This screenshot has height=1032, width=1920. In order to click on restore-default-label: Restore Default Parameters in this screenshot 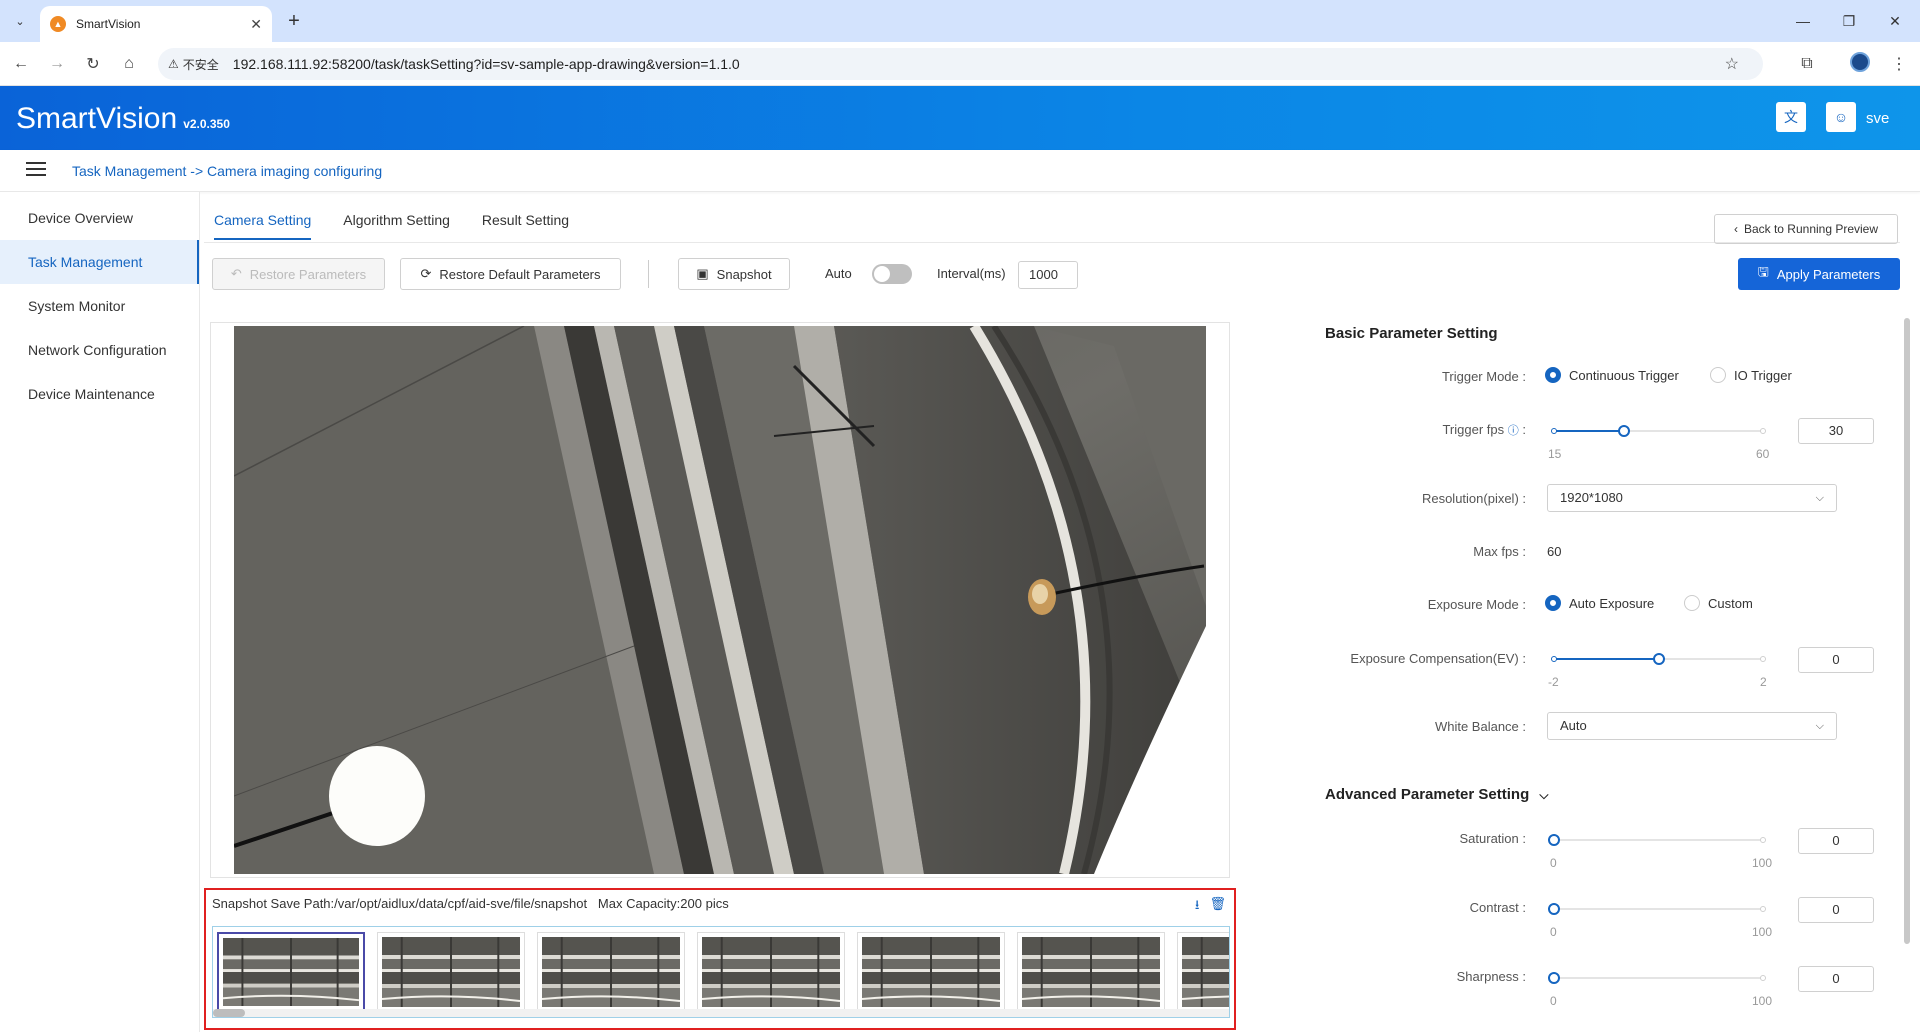, I will do `click(520, 274)`.